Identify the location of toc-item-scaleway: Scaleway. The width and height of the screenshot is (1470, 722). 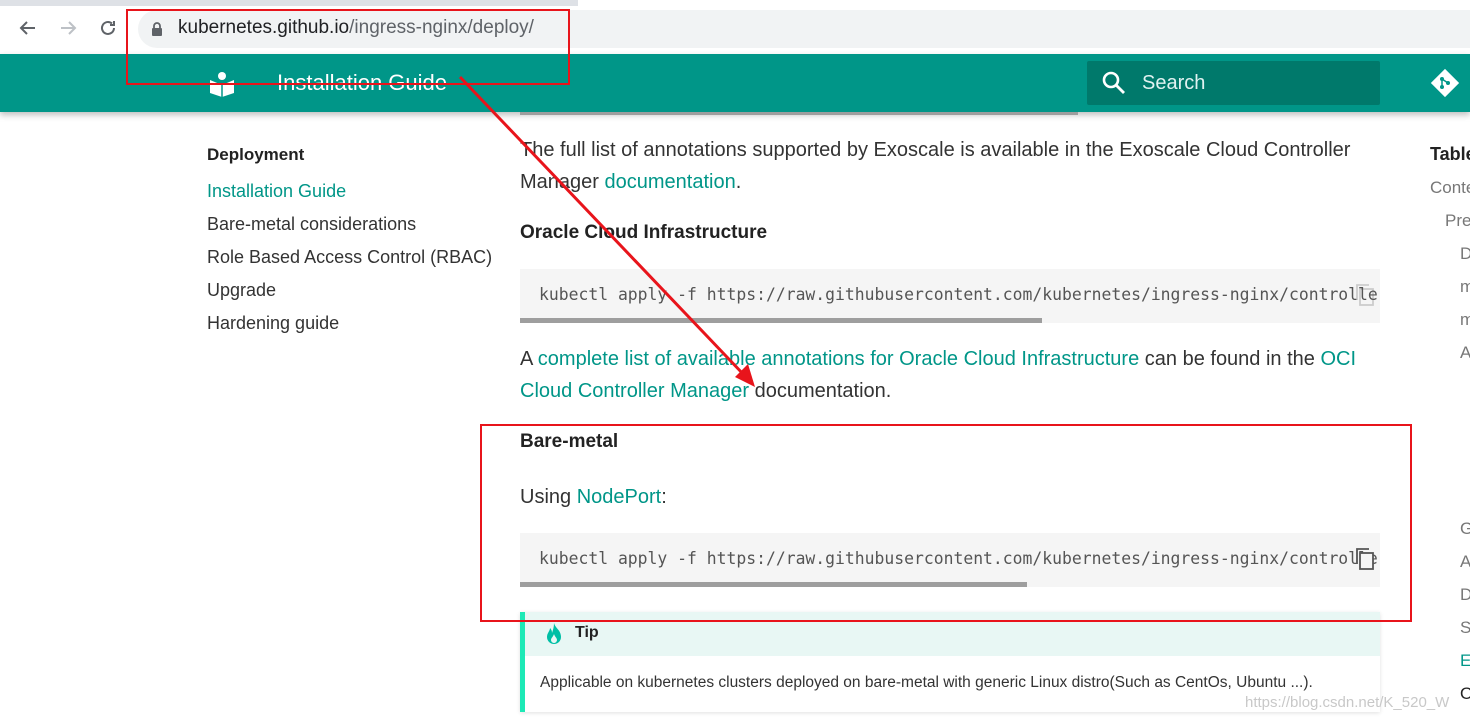
(1465, 628).